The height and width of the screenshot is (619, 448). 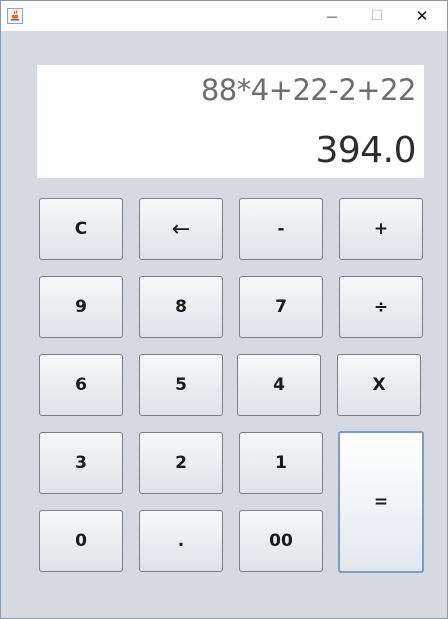 I want to click on java-app-icon, so click(x=15, y=16).